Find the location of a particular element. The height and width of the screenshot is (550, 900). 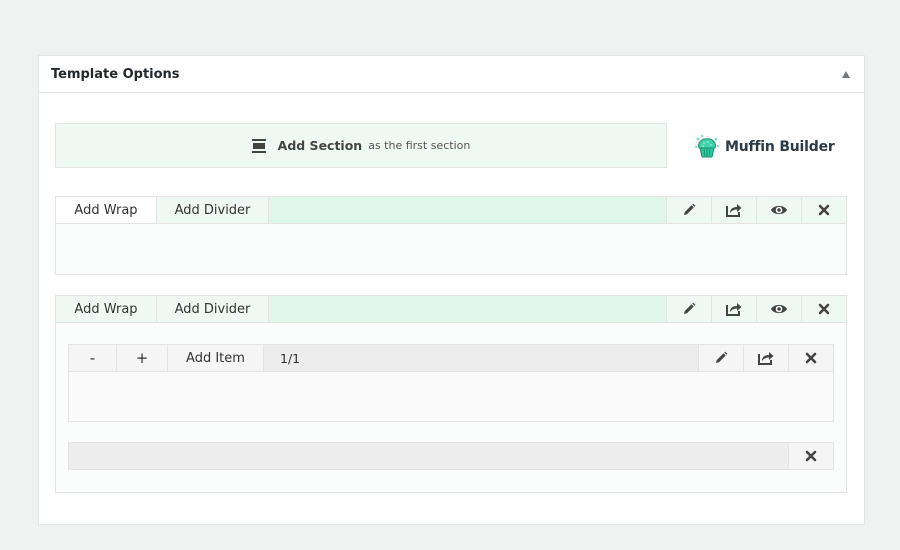

panel-title: Template Options is located at coordinates (115, 74).